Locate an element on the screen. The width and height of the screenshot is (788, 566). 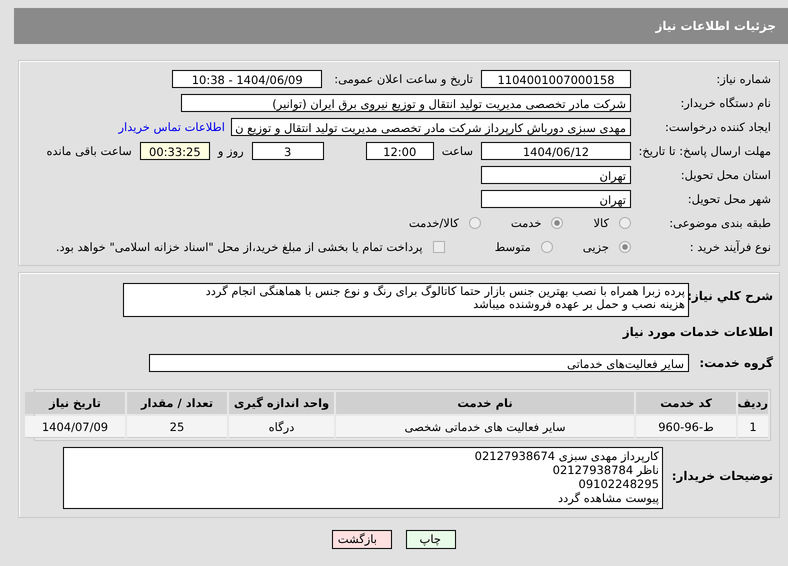
process-radio: متوسط is located at coordinates (523, 247).